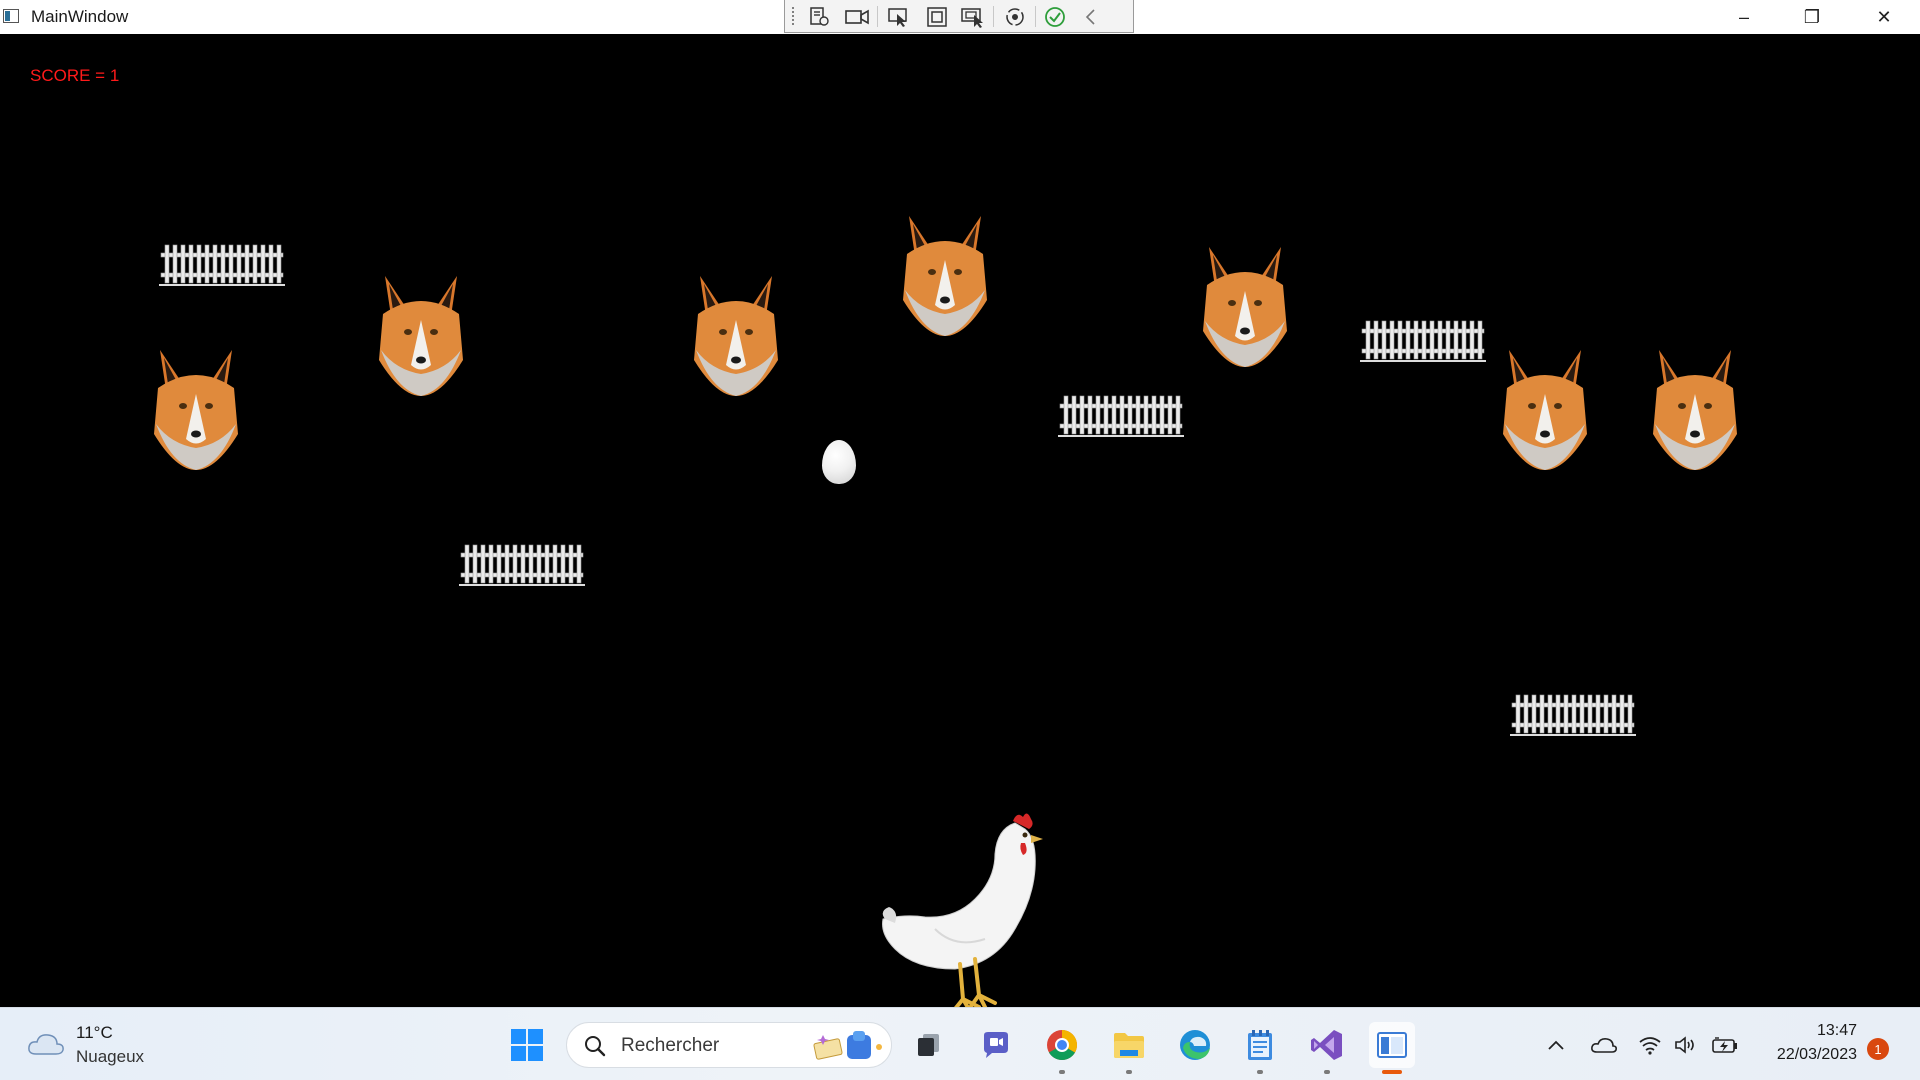 This screenshot has width=1920, height=1080. Describe the element at coordinates (1260, 1048) in the screenshot. I see `notepad-icon` at that location.